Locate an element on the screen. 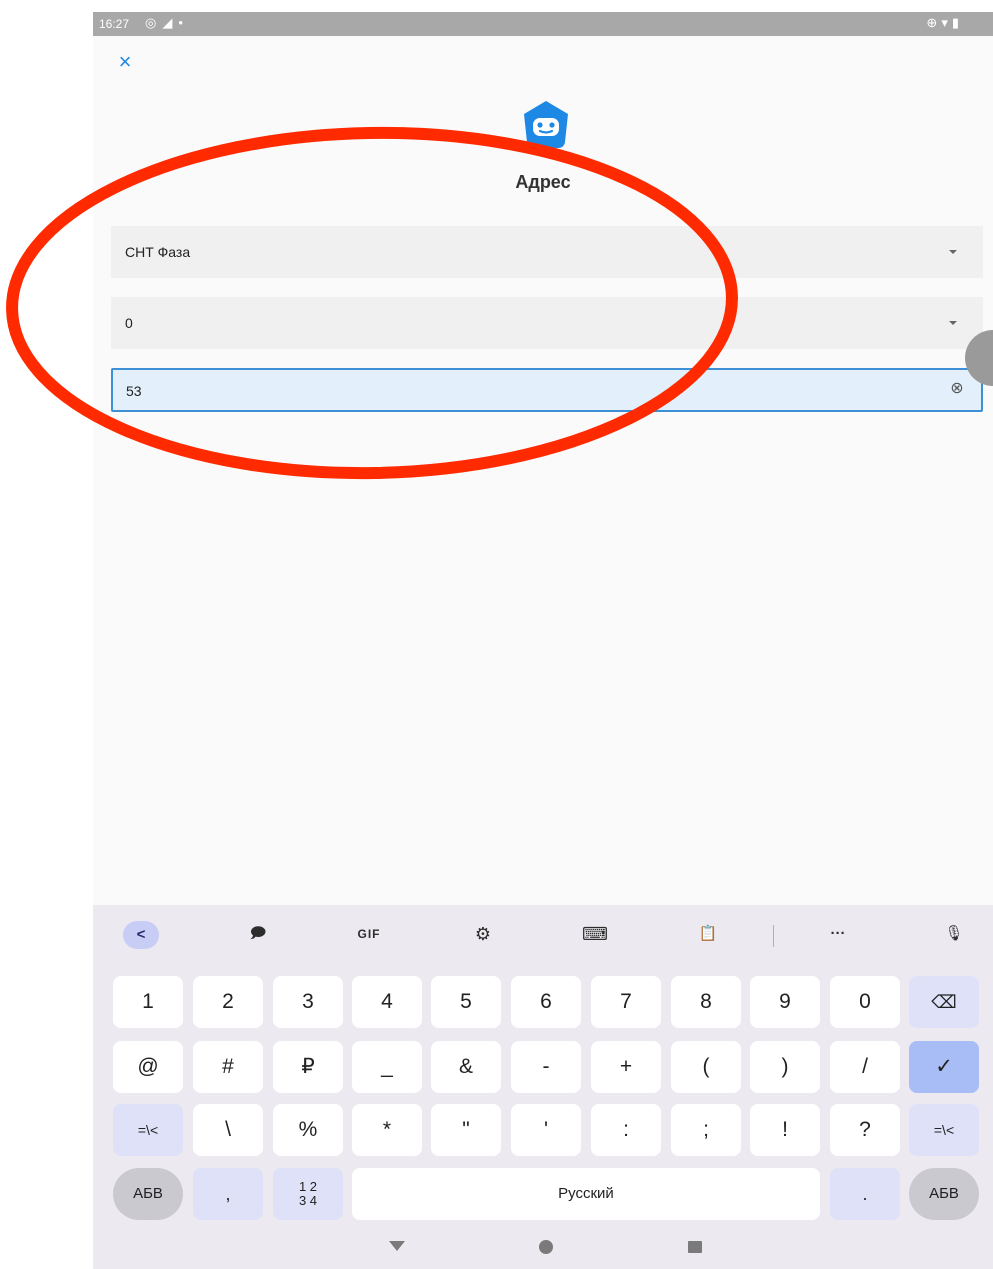 This screenshot has height=1269, width=993. status-left-icons: ◎◢• is located at coordinates (167, 23).